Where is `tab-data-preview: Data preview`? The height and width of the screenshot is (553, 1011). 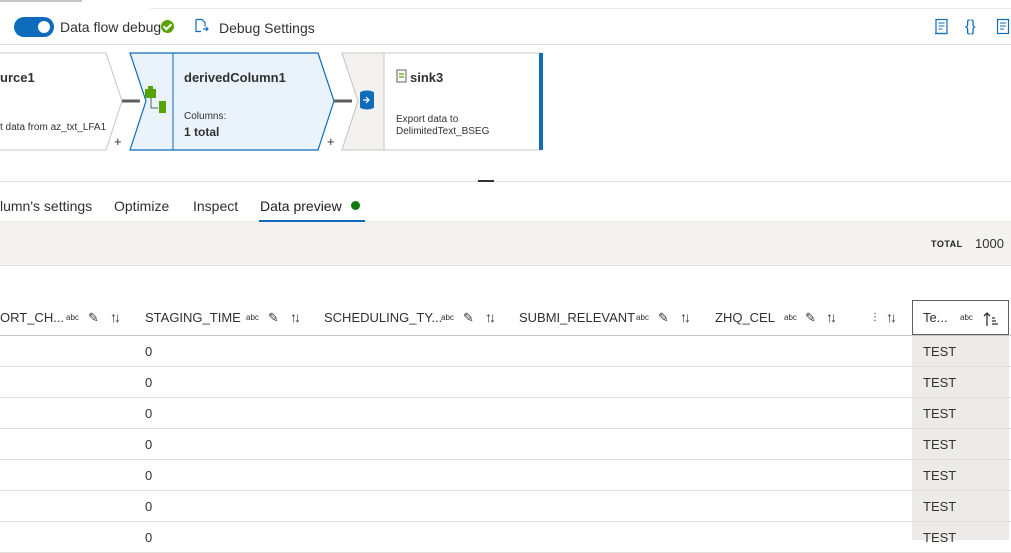 tab-data-preview: Data preview is located at coordinates (301, 206).